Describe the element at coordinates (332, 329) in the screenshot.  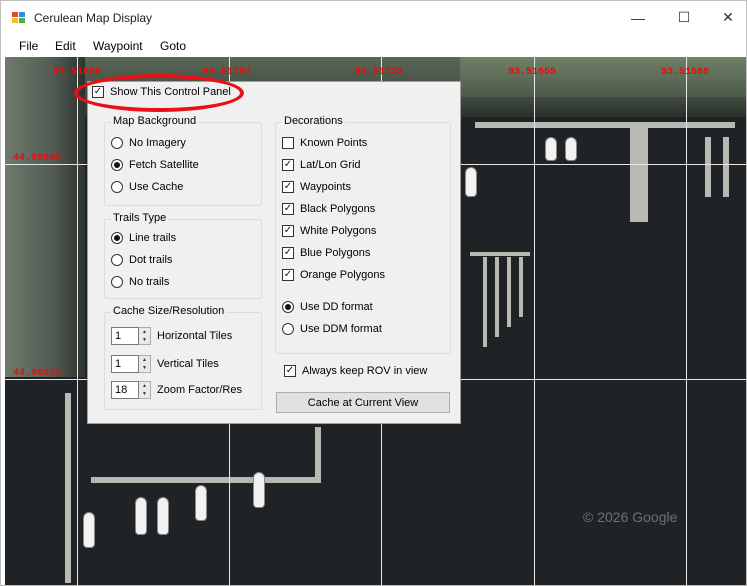
I see `radio-ddm-format: Use DDM format` at that location.